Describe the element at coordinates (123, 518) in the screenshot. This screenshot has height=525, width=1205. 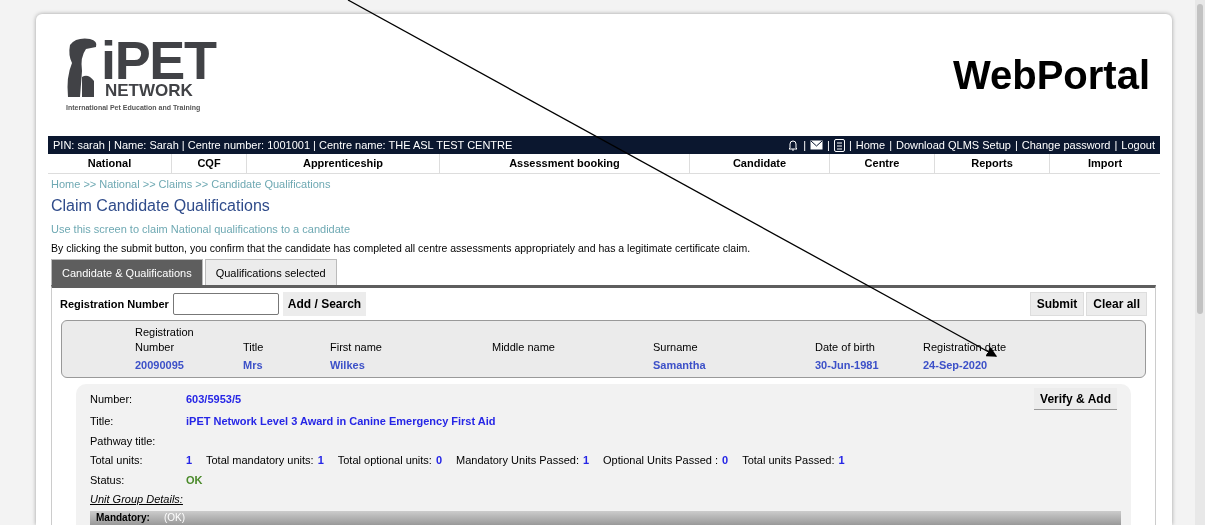
I see `unit-group-name: Mandatory:` at that location.